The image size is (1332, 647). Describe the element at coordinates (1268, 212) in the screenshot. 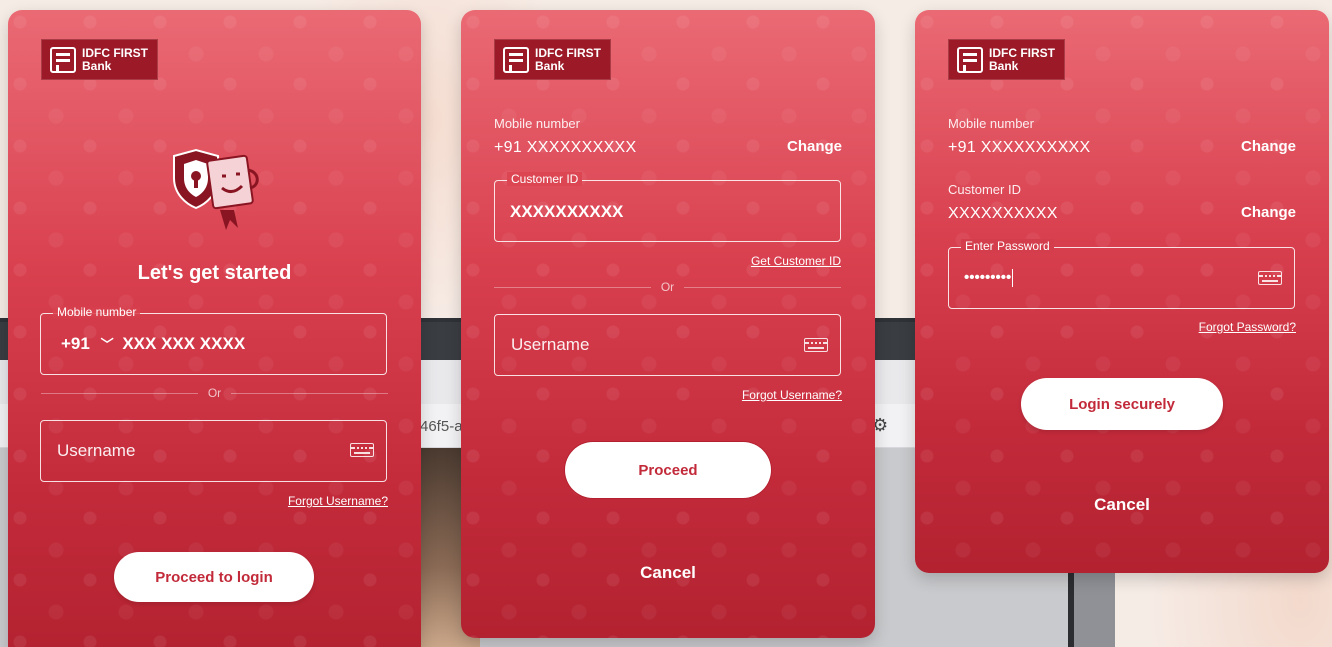

I see `change-customer-id-button: Change` at that location.